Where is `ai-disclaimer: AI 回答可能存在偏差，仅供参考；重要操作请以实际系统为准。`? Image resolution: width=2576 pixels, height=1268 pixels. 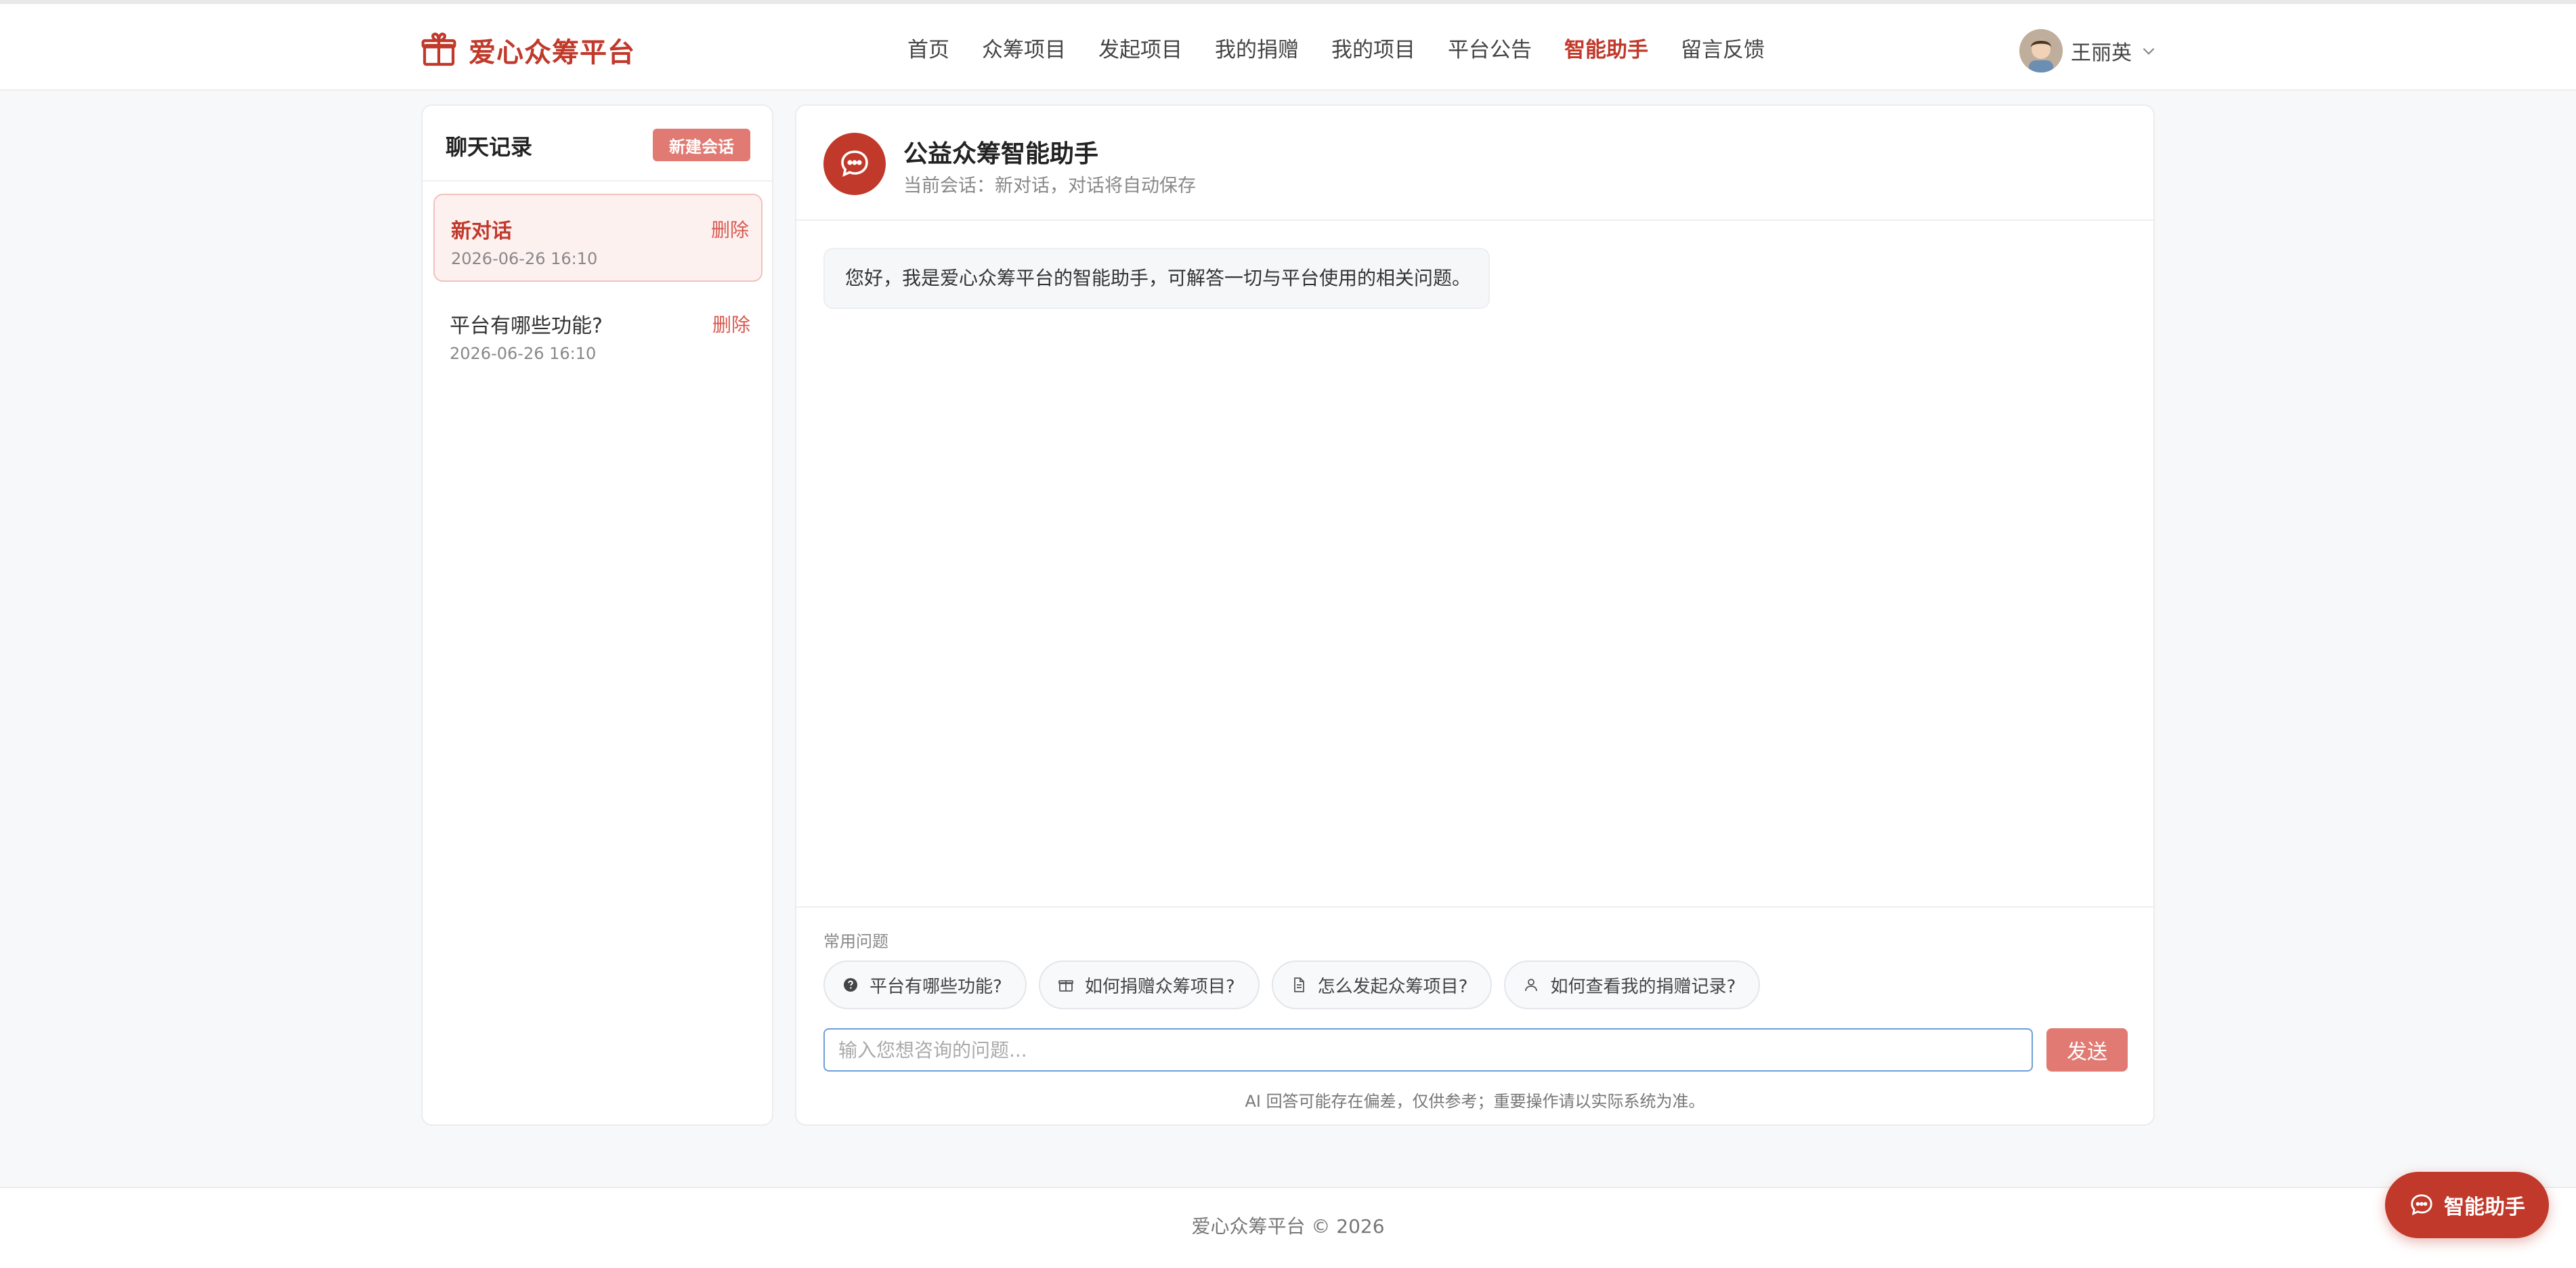
ai-disclaimer: AI 回答可能存在偏差，仅供参考；重要操作请以实际系统为准。 is located at coordinates (1475, 1101).